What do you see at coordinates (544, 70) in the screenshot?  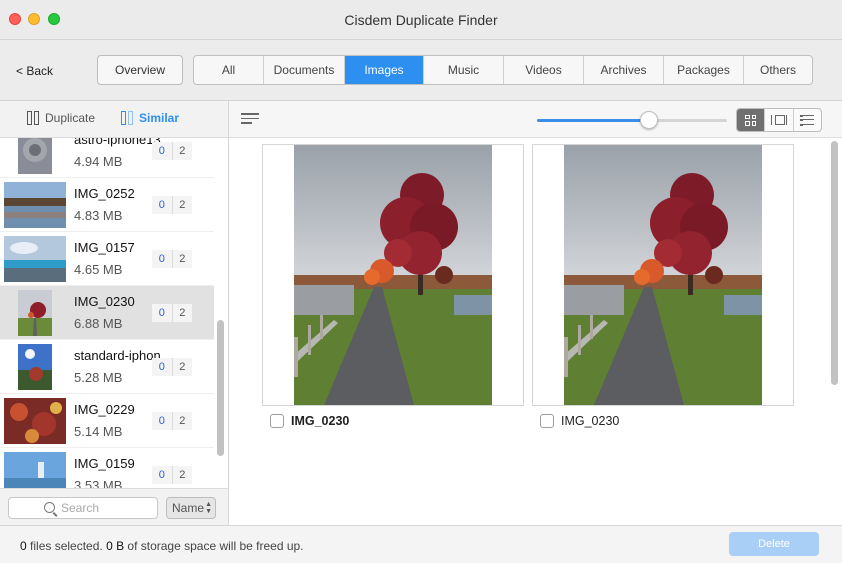 I see `tab-videos: Videos` at bounding box center [544, 70].